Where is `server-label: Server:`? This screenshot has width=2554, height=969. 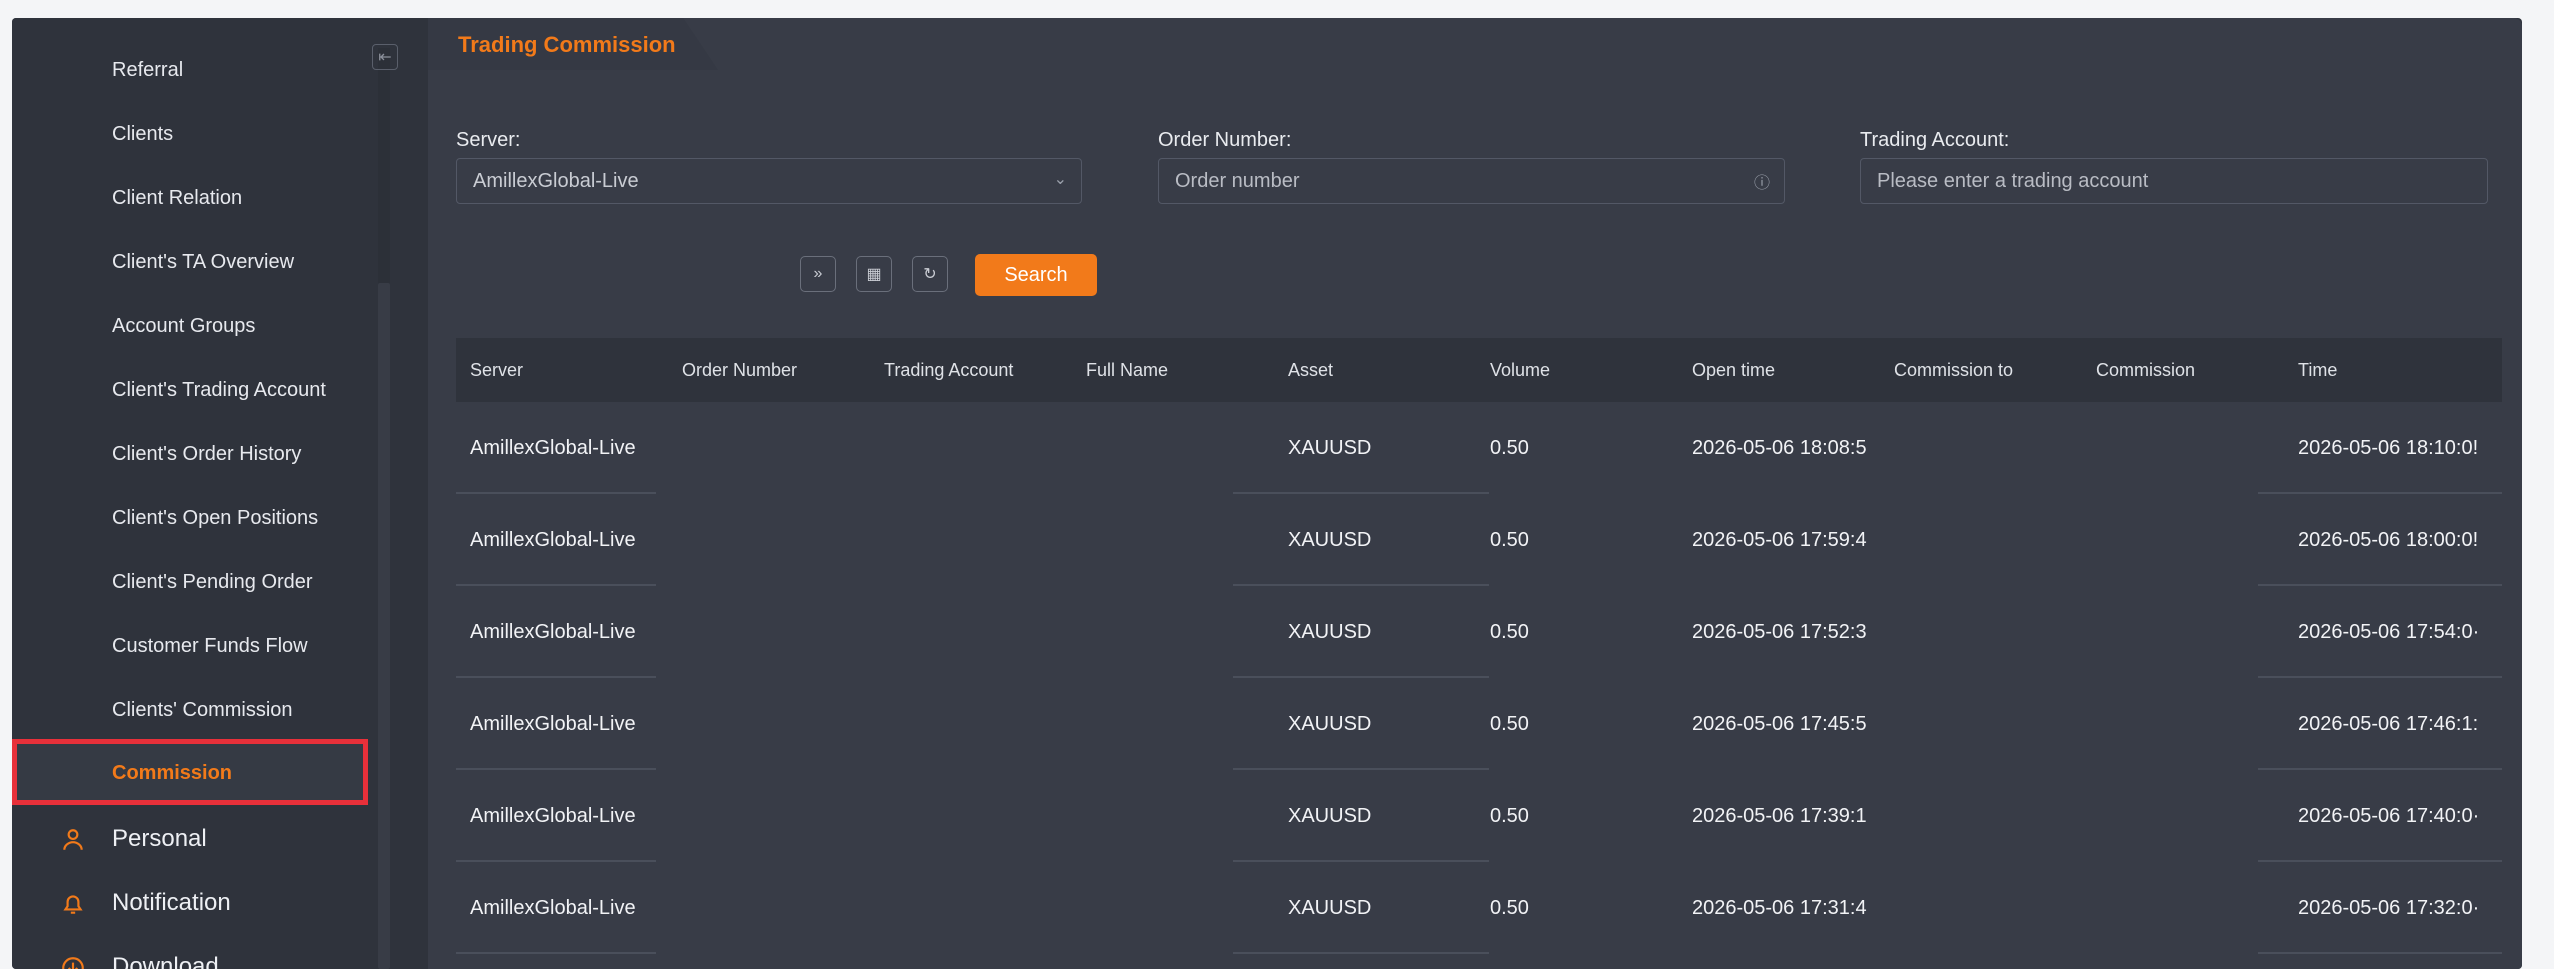
server-label: Server: is located at coordinates (488, 140).